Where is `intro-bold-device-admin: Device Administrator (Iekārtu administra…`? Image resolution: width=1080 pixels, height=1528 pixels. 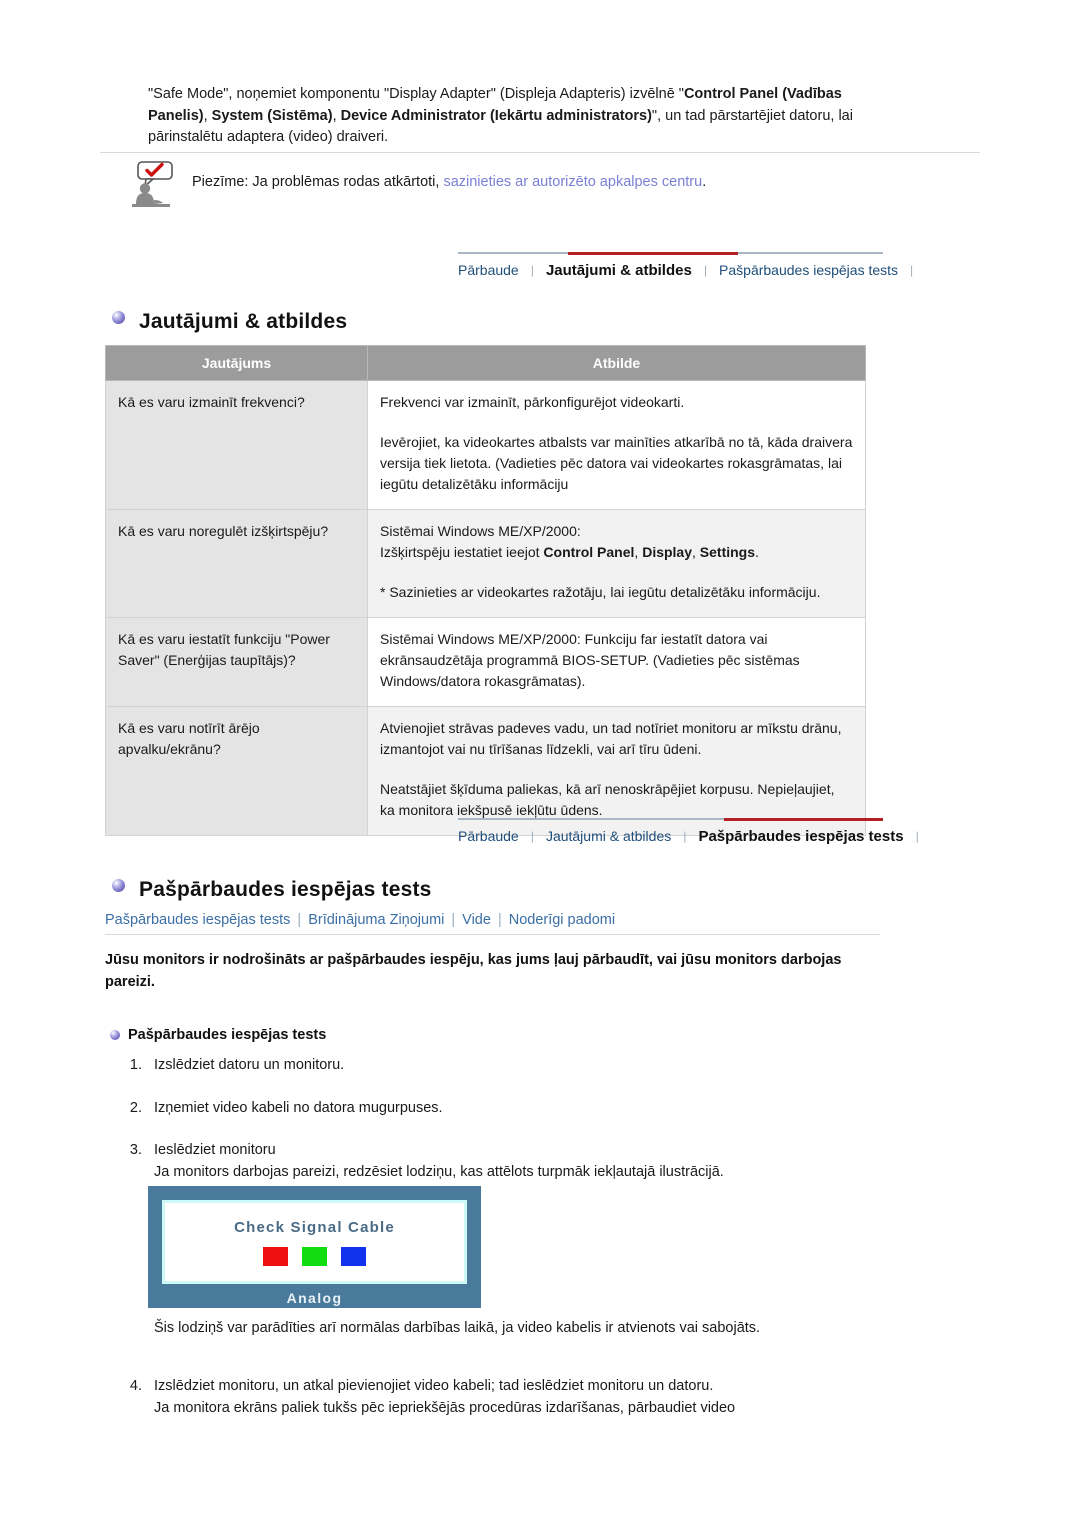 intro-bold-device-admin: Device Administrator (Iekārtu administra… is located at coordinates (496, 115).